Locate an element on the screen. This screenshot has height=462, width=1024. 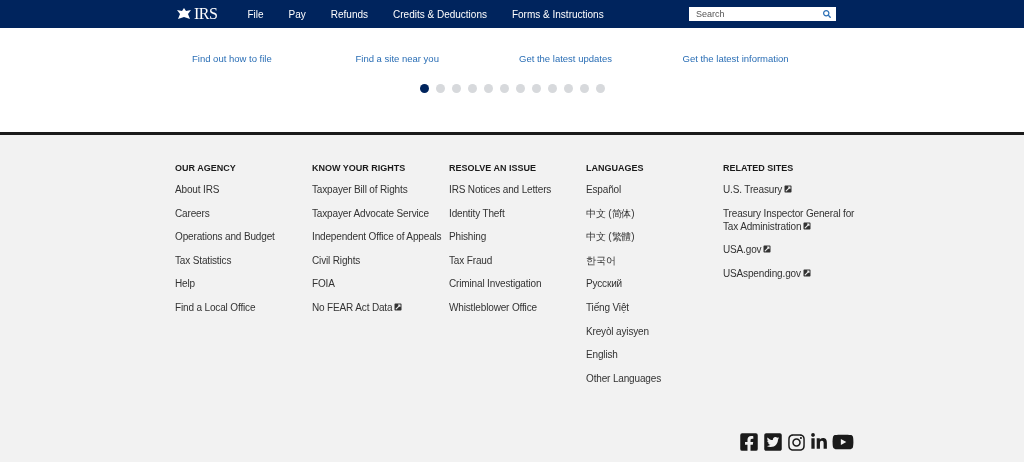
footer-link: 中文 (繁體) is located at coordinates (654, 237).